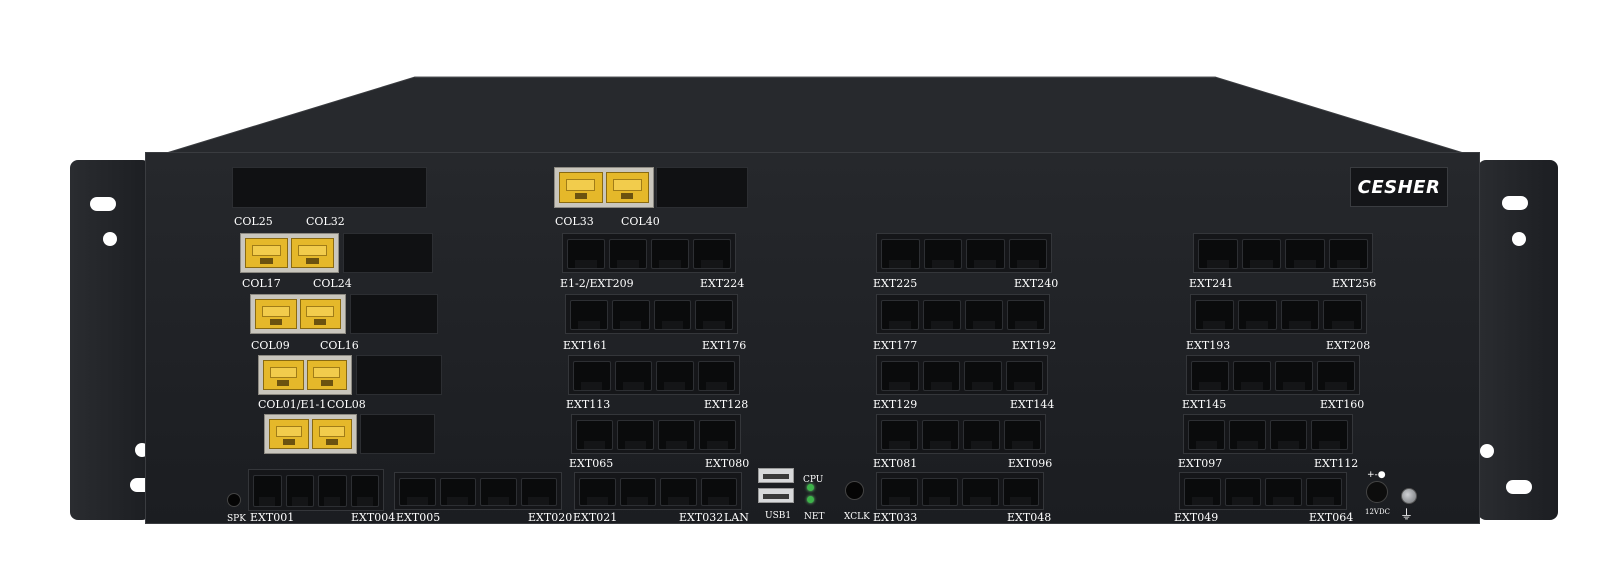 The image size is (1600, 585). Describe the element at coordinates (895, 463) in the screenshot. I see `label-ext081: EXT081` at that location.